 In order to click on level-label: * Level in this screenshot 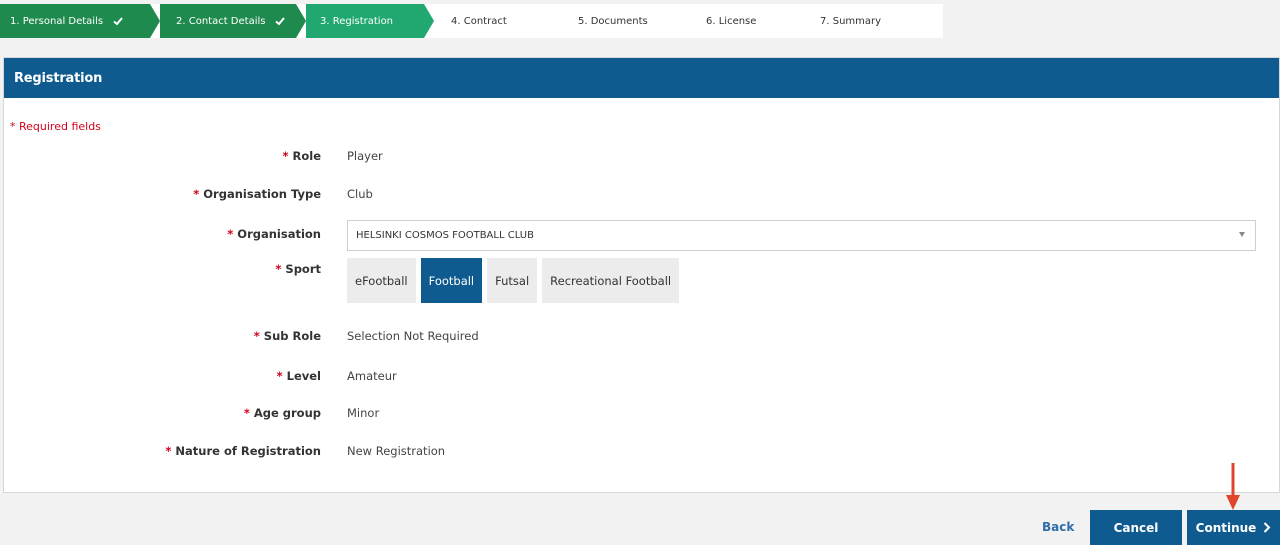, I will do `click(298, 376)`.